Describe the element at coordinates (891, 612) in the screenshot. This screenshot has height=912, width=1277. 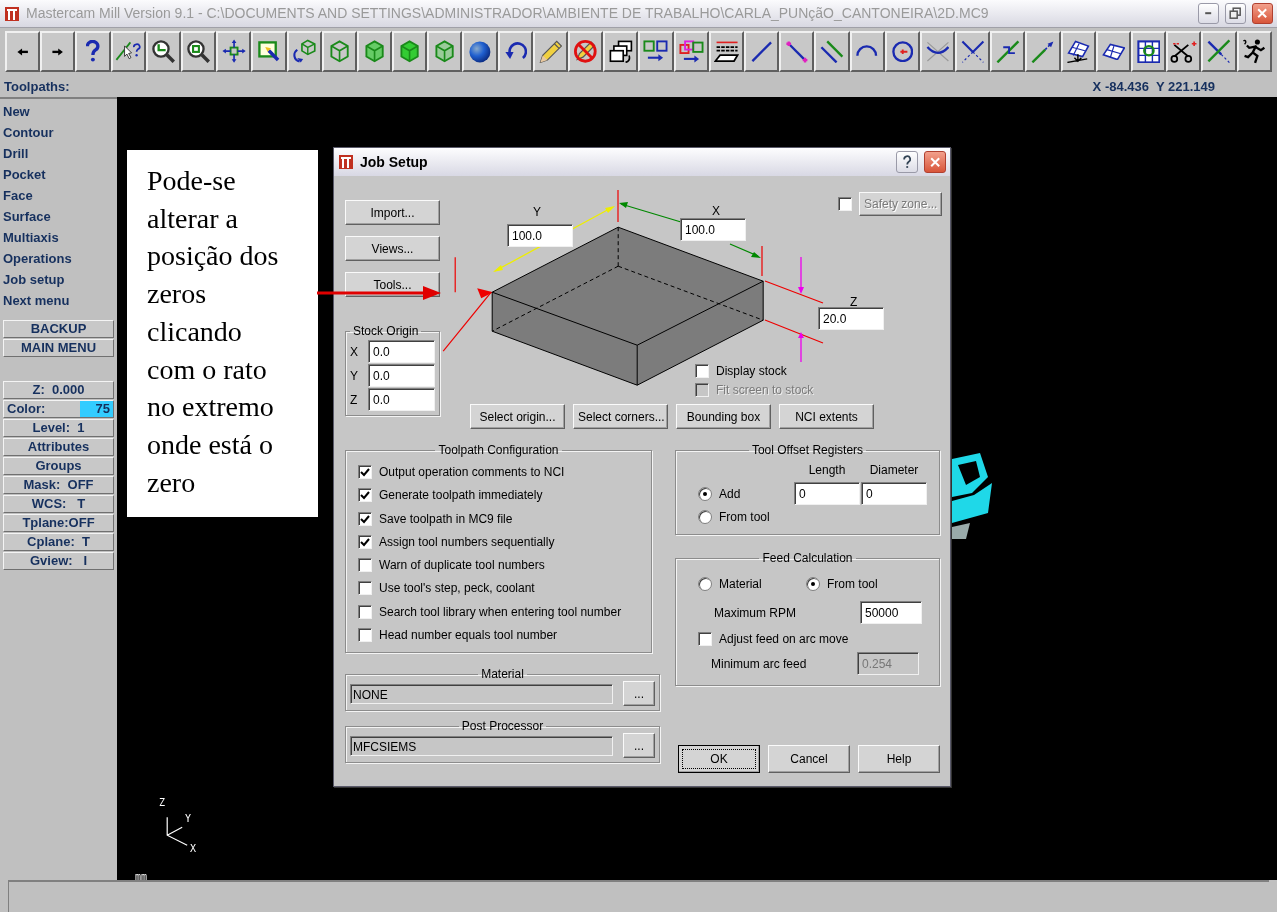
I see `rpm-field: 50000` at that location.